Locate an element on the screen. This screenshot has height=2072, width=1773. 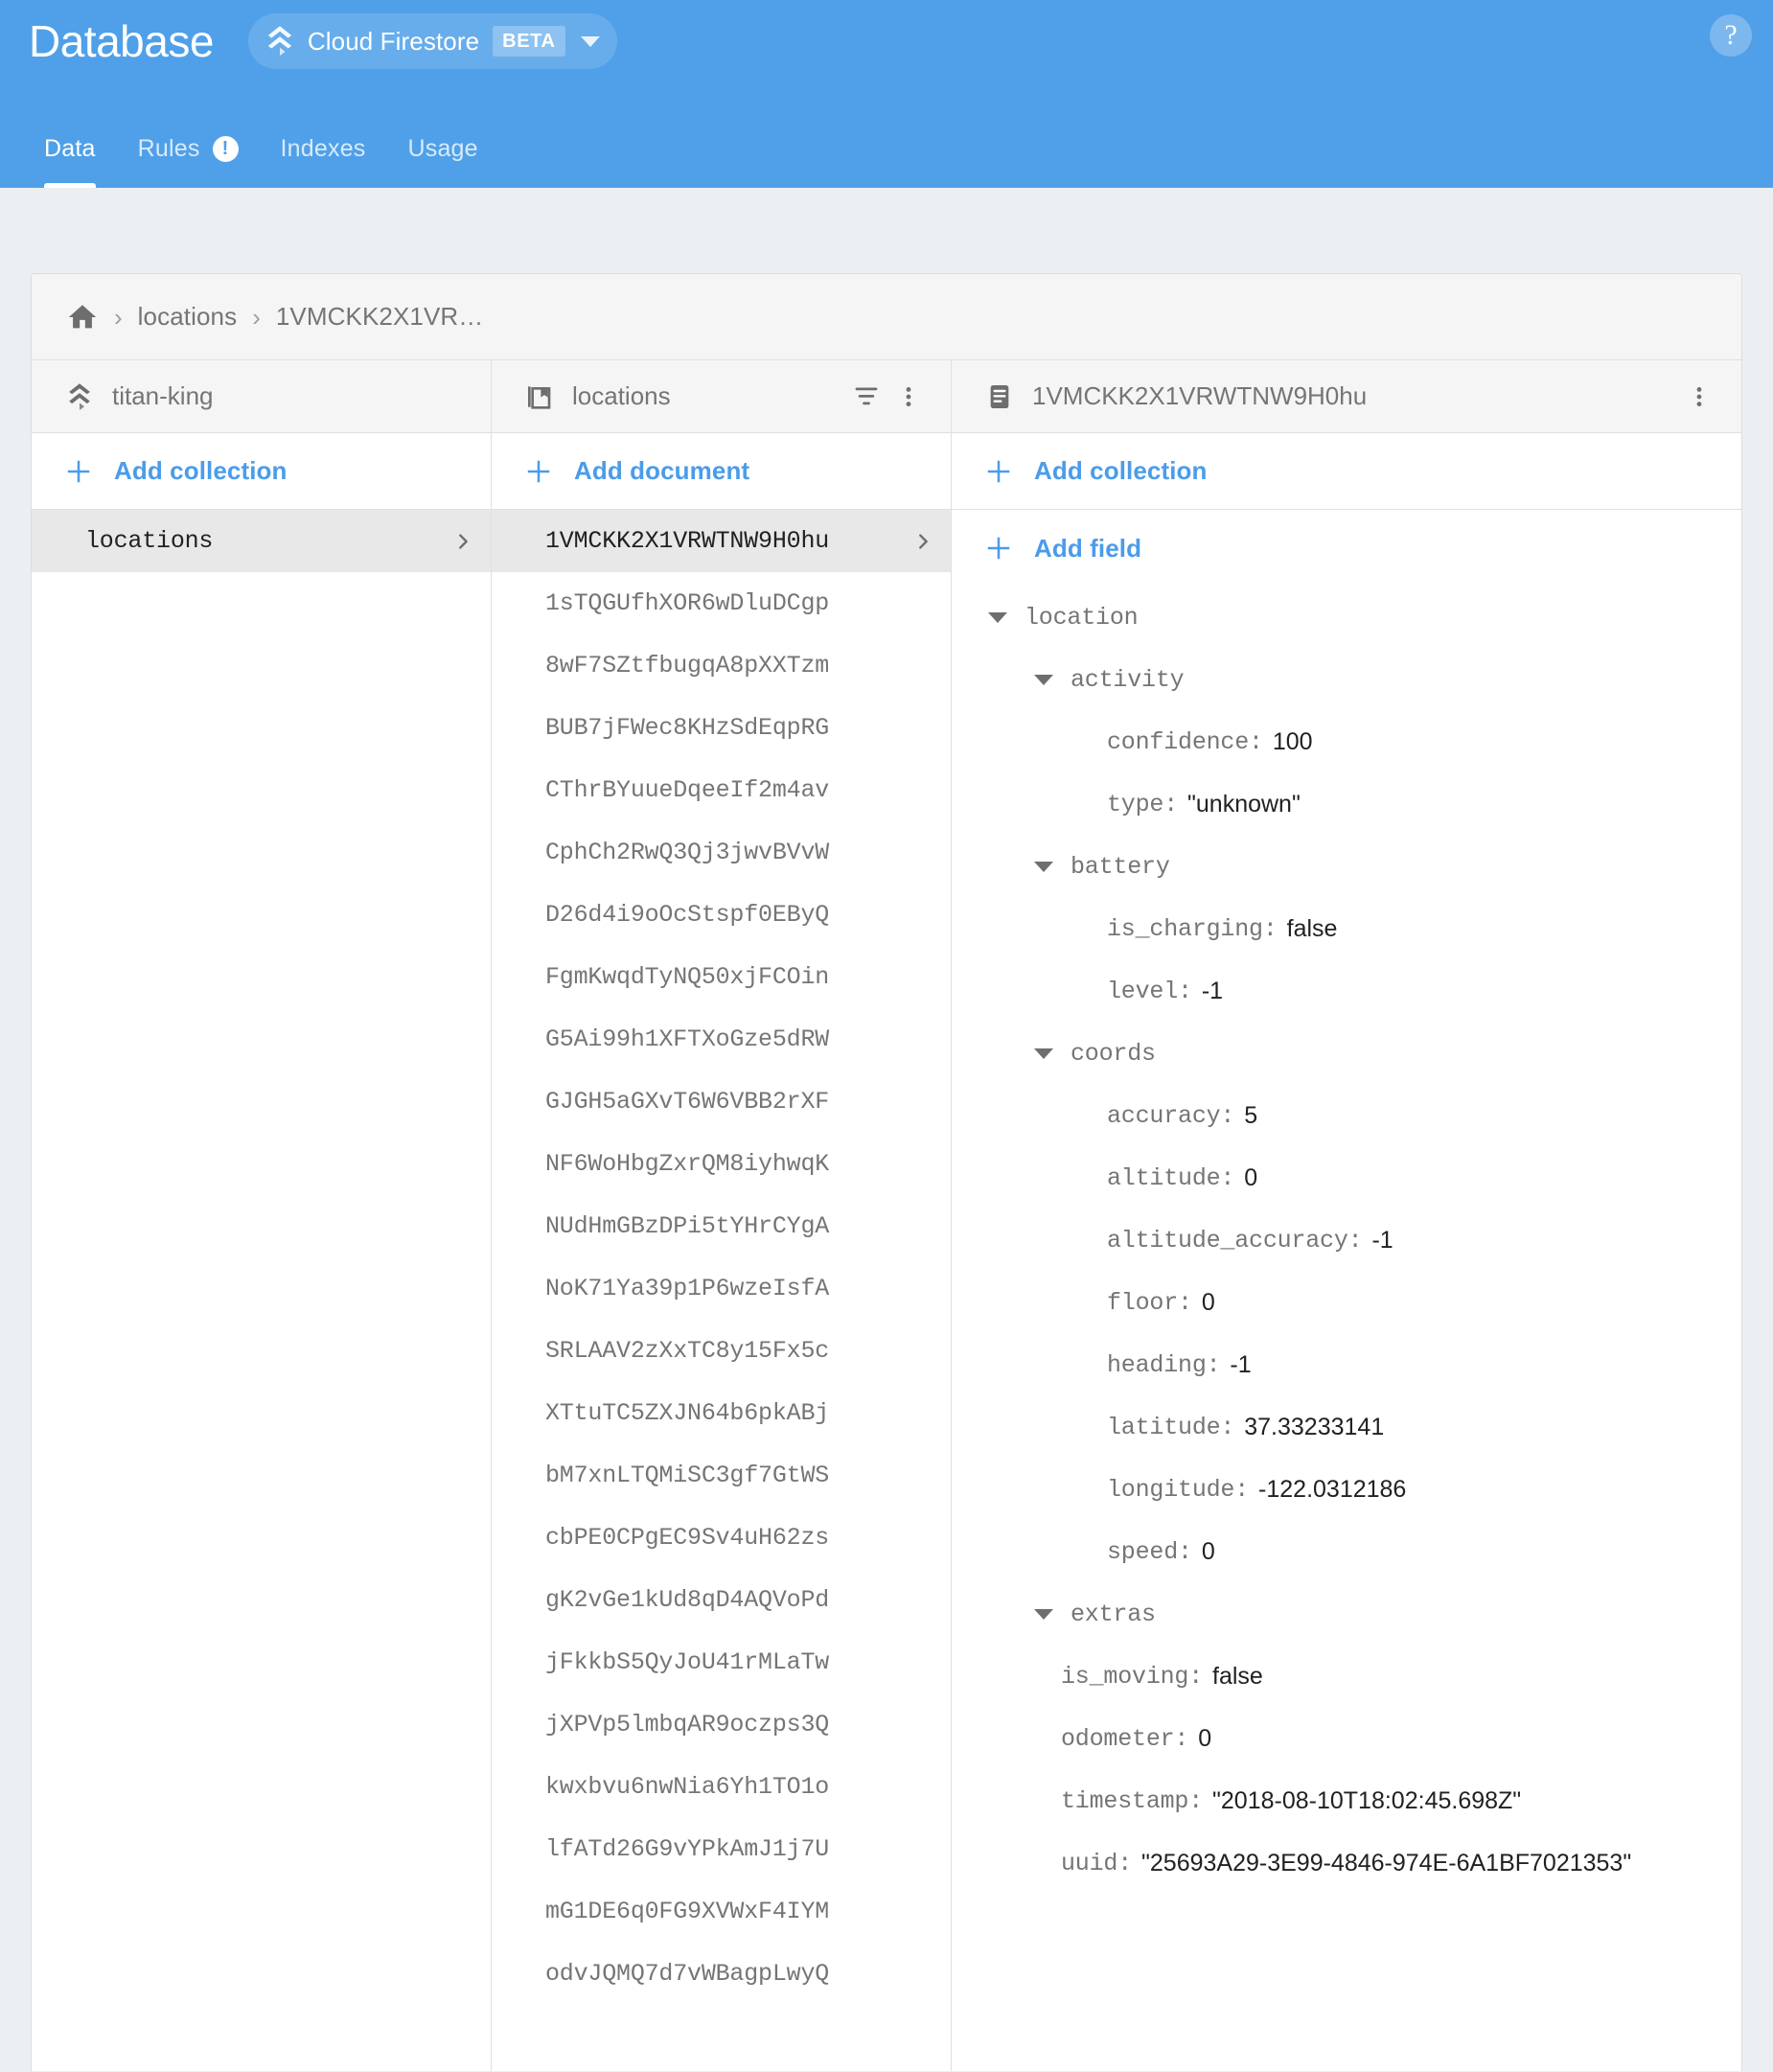
document-id: jFkkbS5QyJoU41rMLaTw is located at coordinates (687, 1662).